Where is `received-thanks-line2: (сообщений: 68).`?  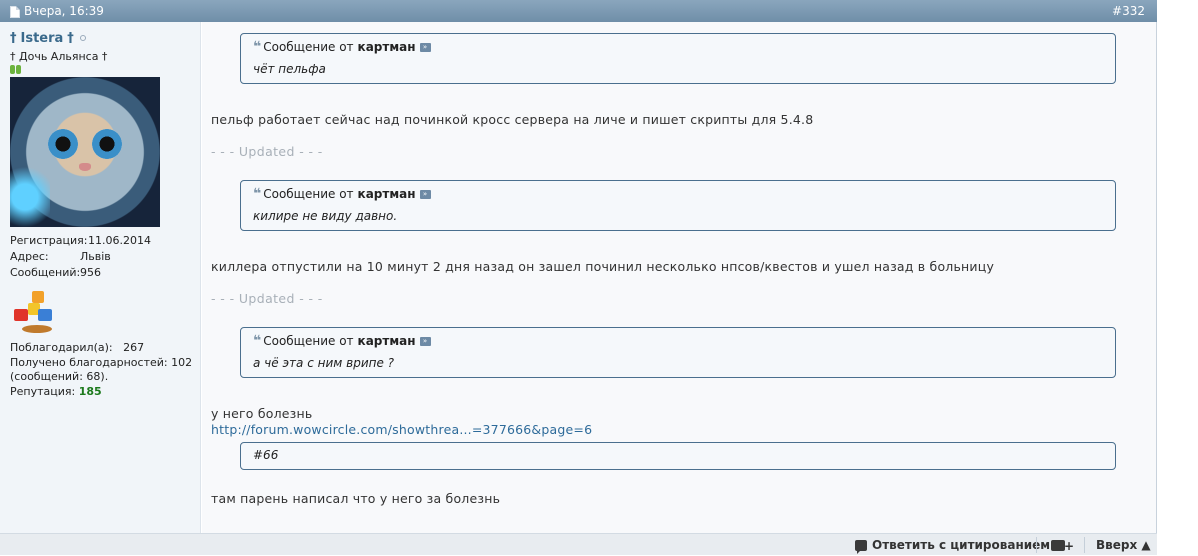 received-thanks-line2: (сообщений: 68). is located at coordinates (59, 376).